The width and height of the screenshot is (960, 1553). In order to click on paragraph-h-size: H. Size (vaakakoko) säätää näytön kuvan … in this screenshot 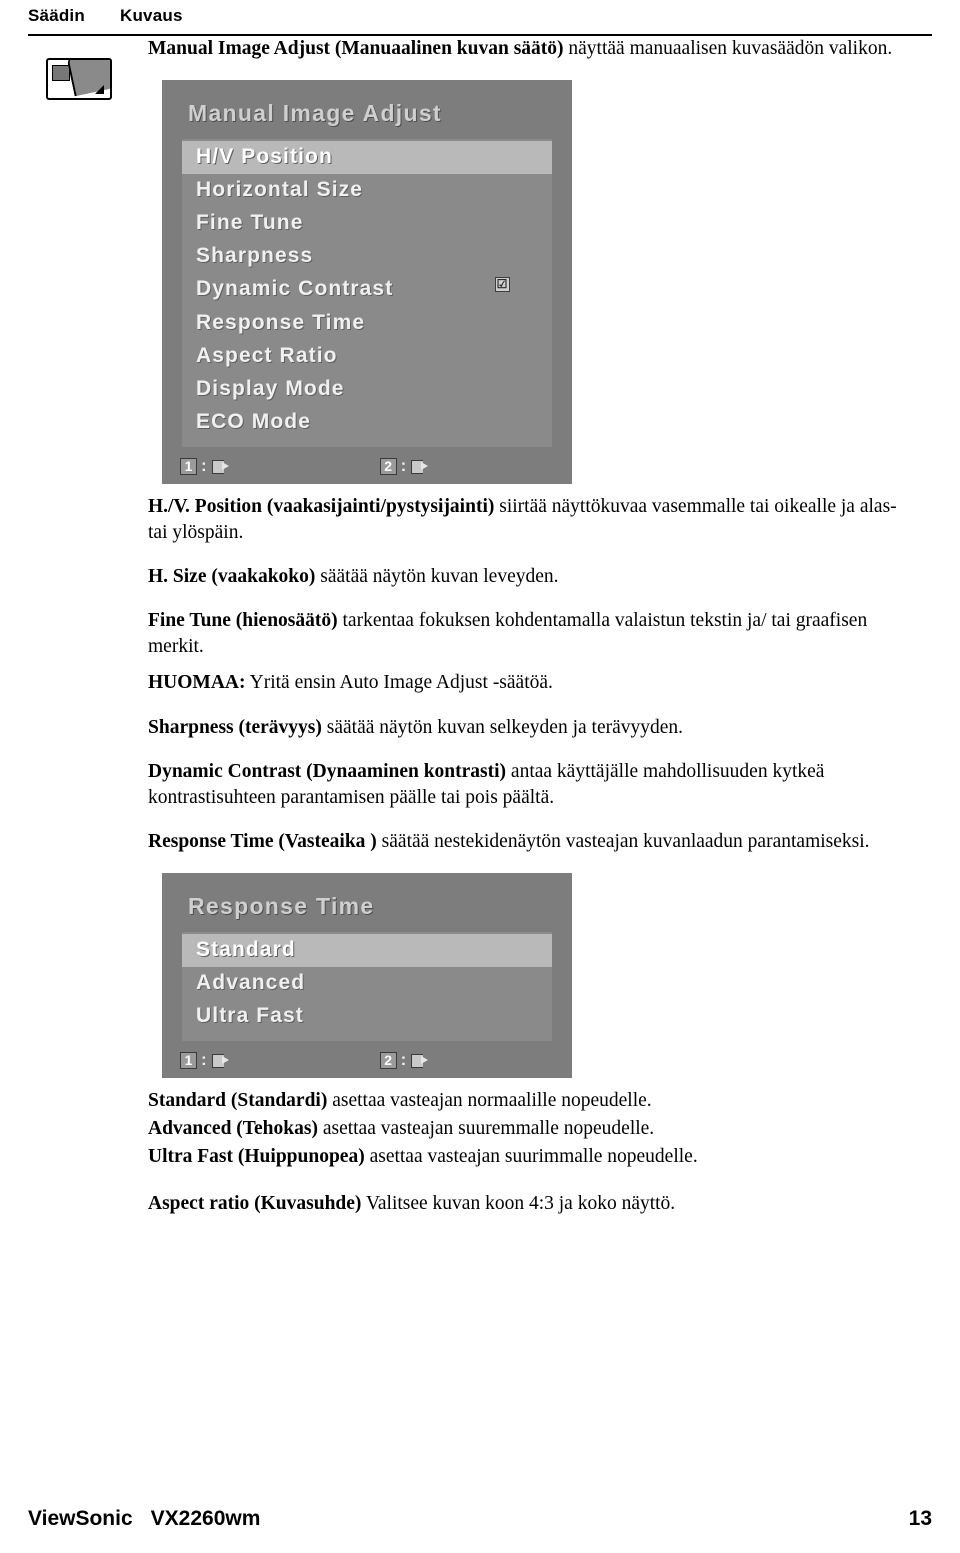, I will do `click(353, 577)`.